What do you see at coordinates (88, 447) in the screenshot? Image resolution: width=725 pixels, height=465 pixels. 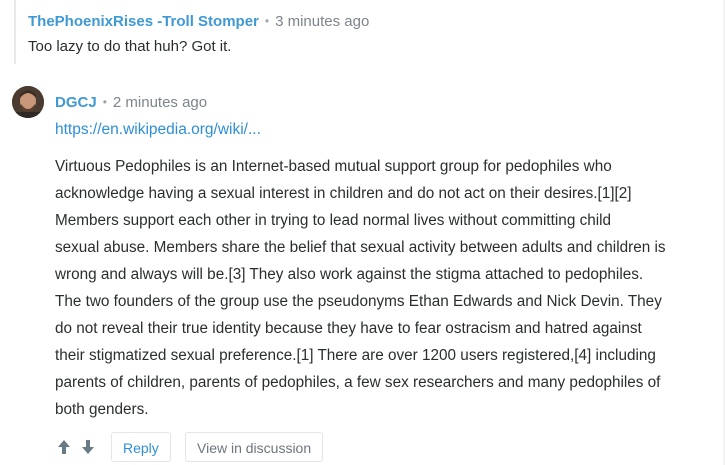 I see `arrow-down-icon` at bounding box center [88, 447].